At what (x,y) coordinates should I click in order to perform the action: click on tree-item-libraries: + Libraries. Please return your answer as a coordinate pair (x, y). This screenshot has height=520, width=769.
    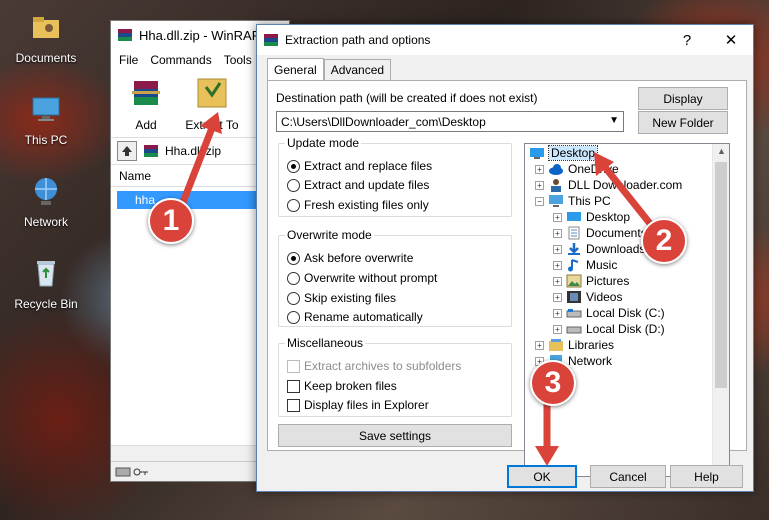
    Looking at the image, I should click on (574, 345).